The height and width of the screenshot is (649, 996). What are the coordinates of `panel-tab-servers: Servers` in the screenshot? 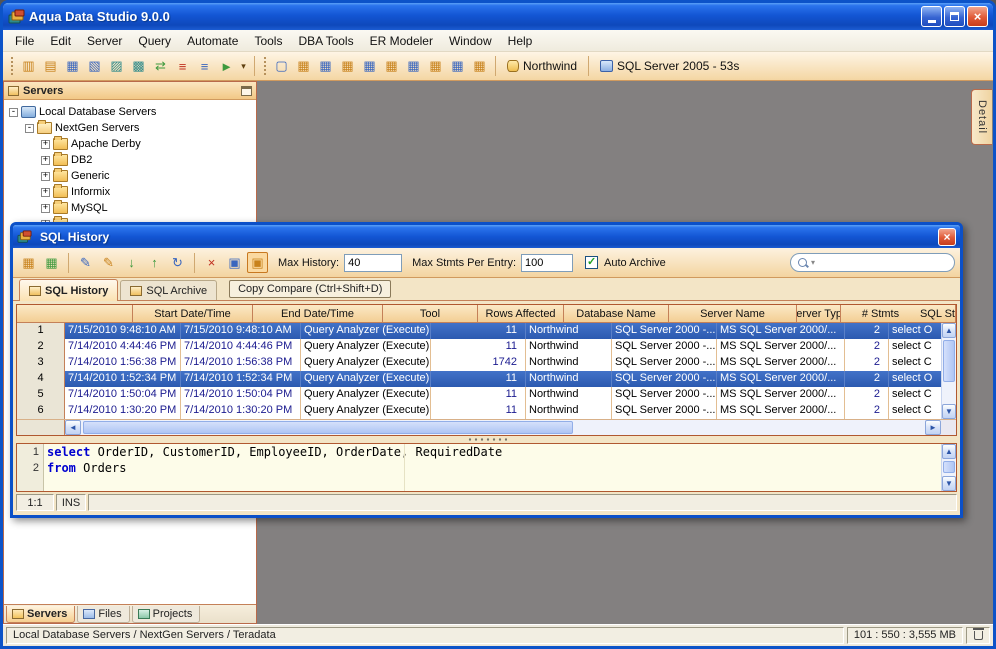 It's located at (41, 614).